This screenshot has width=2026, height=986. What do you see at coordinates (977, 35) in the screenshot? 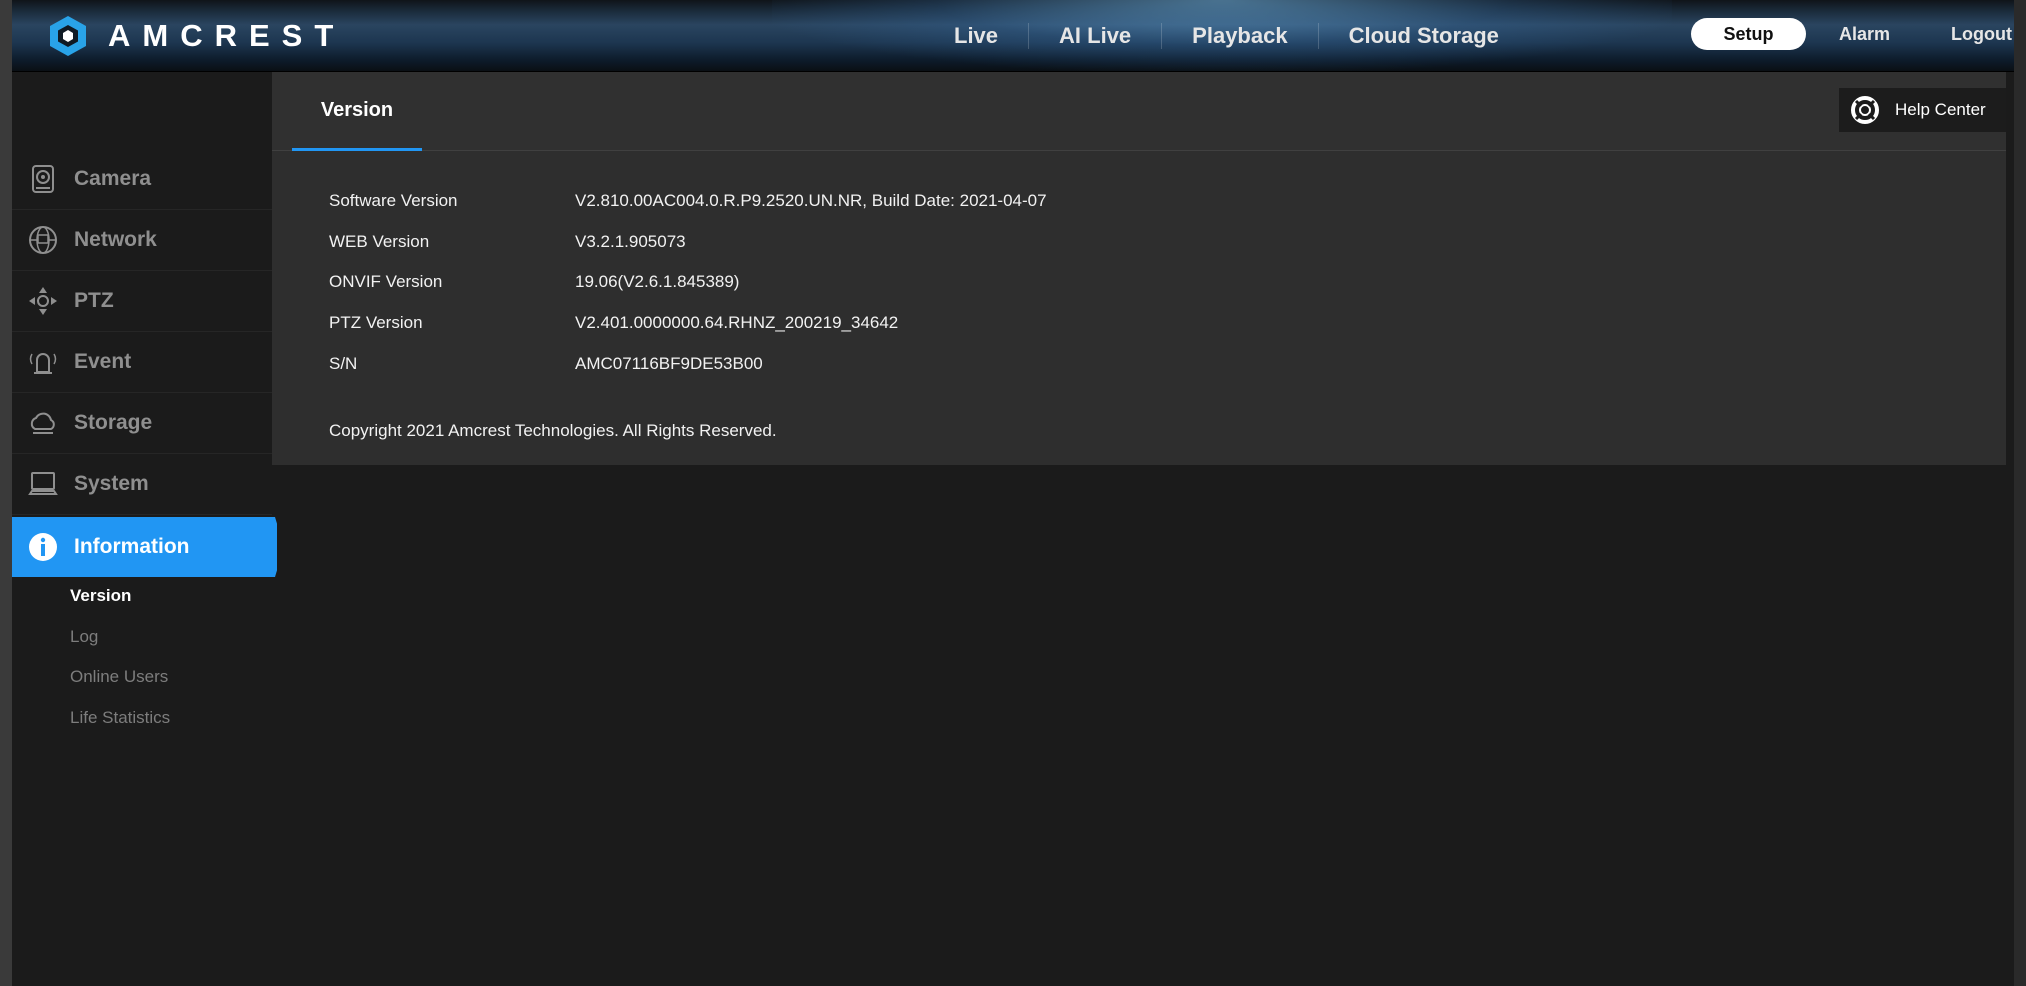
I see `nav-live: Live` at bounding box center [977, 35].